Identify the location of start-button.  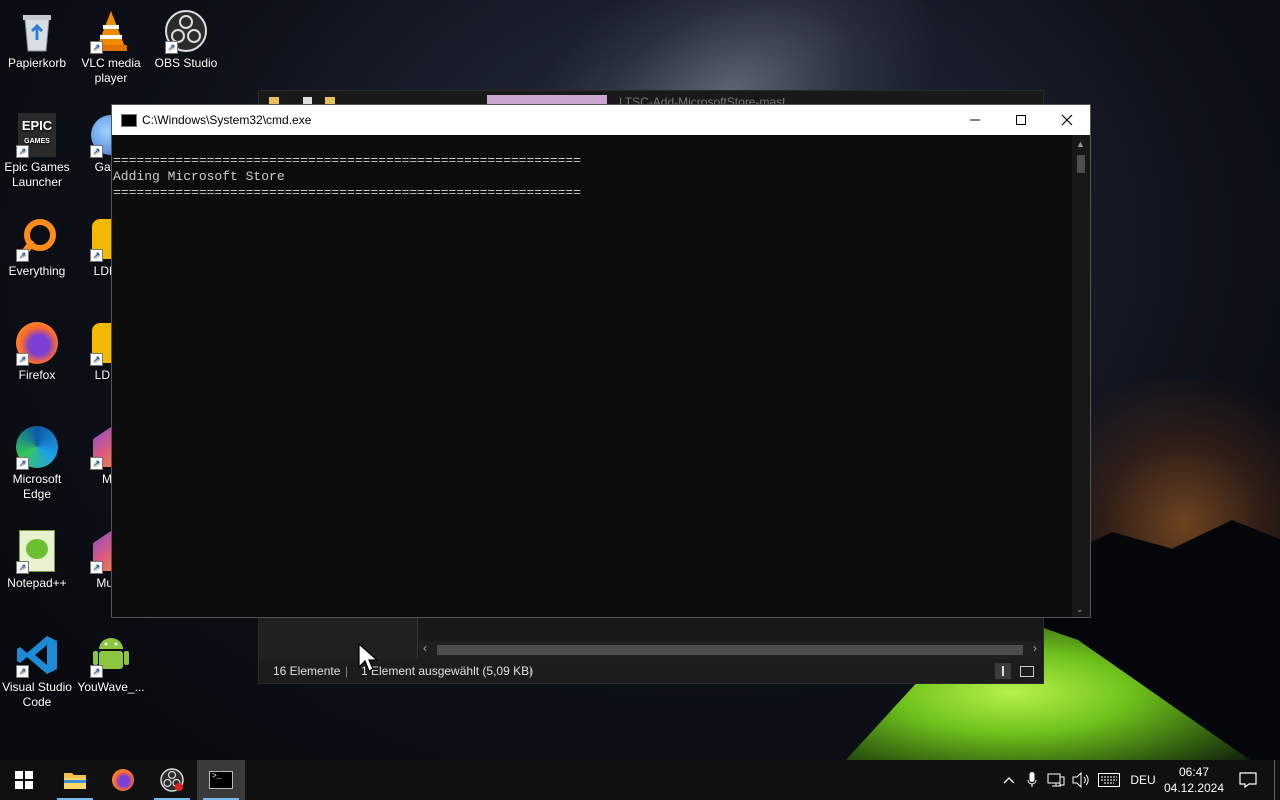
(24, 780).